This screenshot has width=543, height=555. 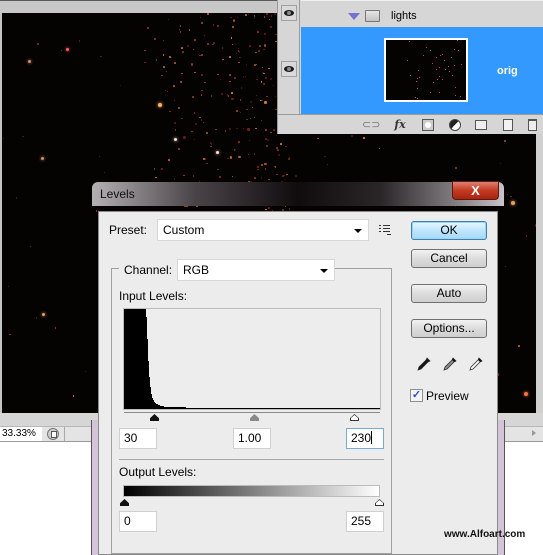 What do you see at coordinates (513, 203) in the screenshot?
I see `bright-star` at bounding box center [513, 203].